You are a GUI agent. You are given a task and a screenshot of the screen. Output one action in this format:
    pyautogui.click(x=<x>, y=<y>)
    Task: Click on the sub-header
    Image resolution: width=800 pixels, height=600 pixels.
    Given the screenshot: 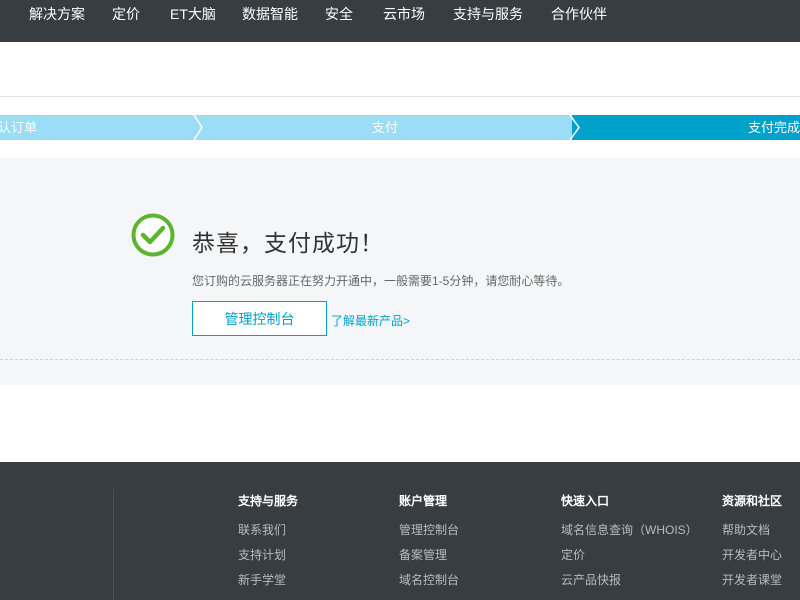 What is the action you would take?
    pyautogui.click(x=400, y=69)
    